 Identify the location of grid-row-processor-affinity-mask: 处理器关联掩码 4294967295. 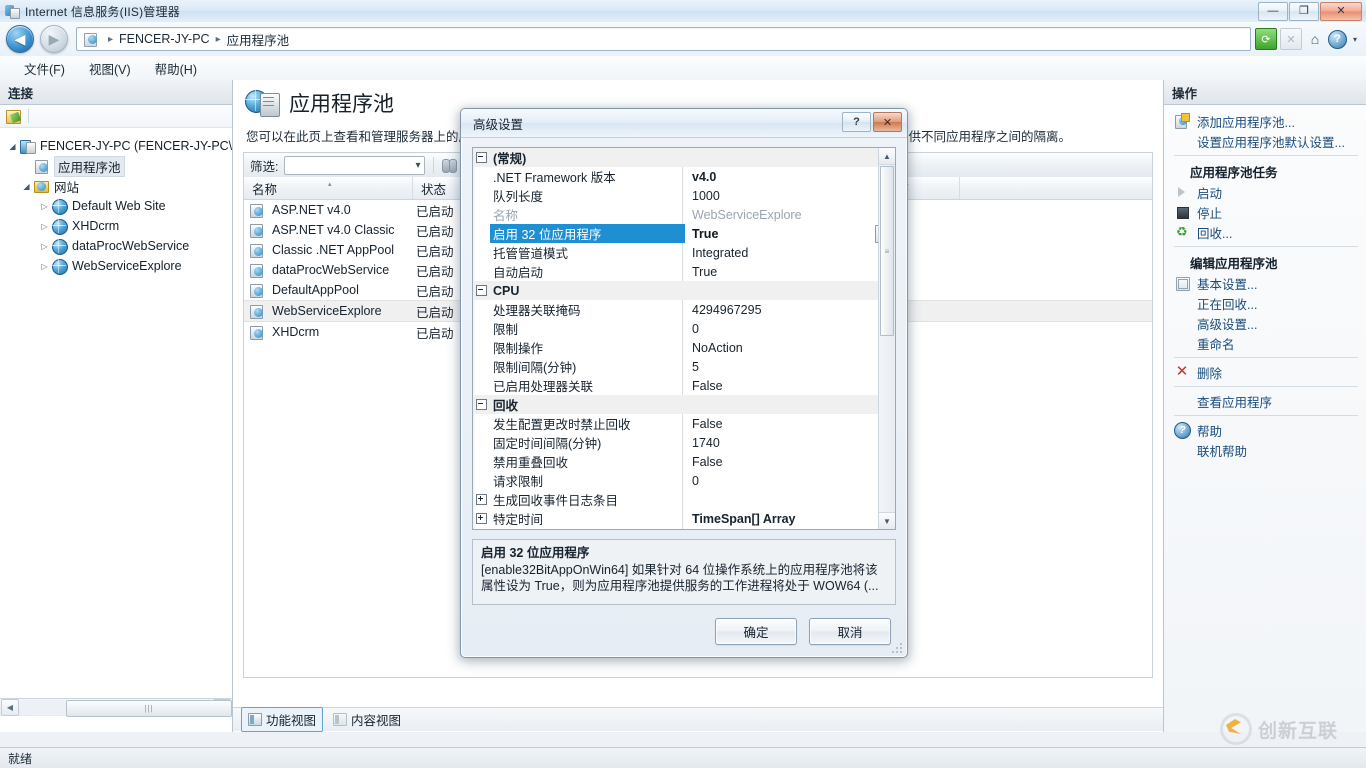
(684, 309).